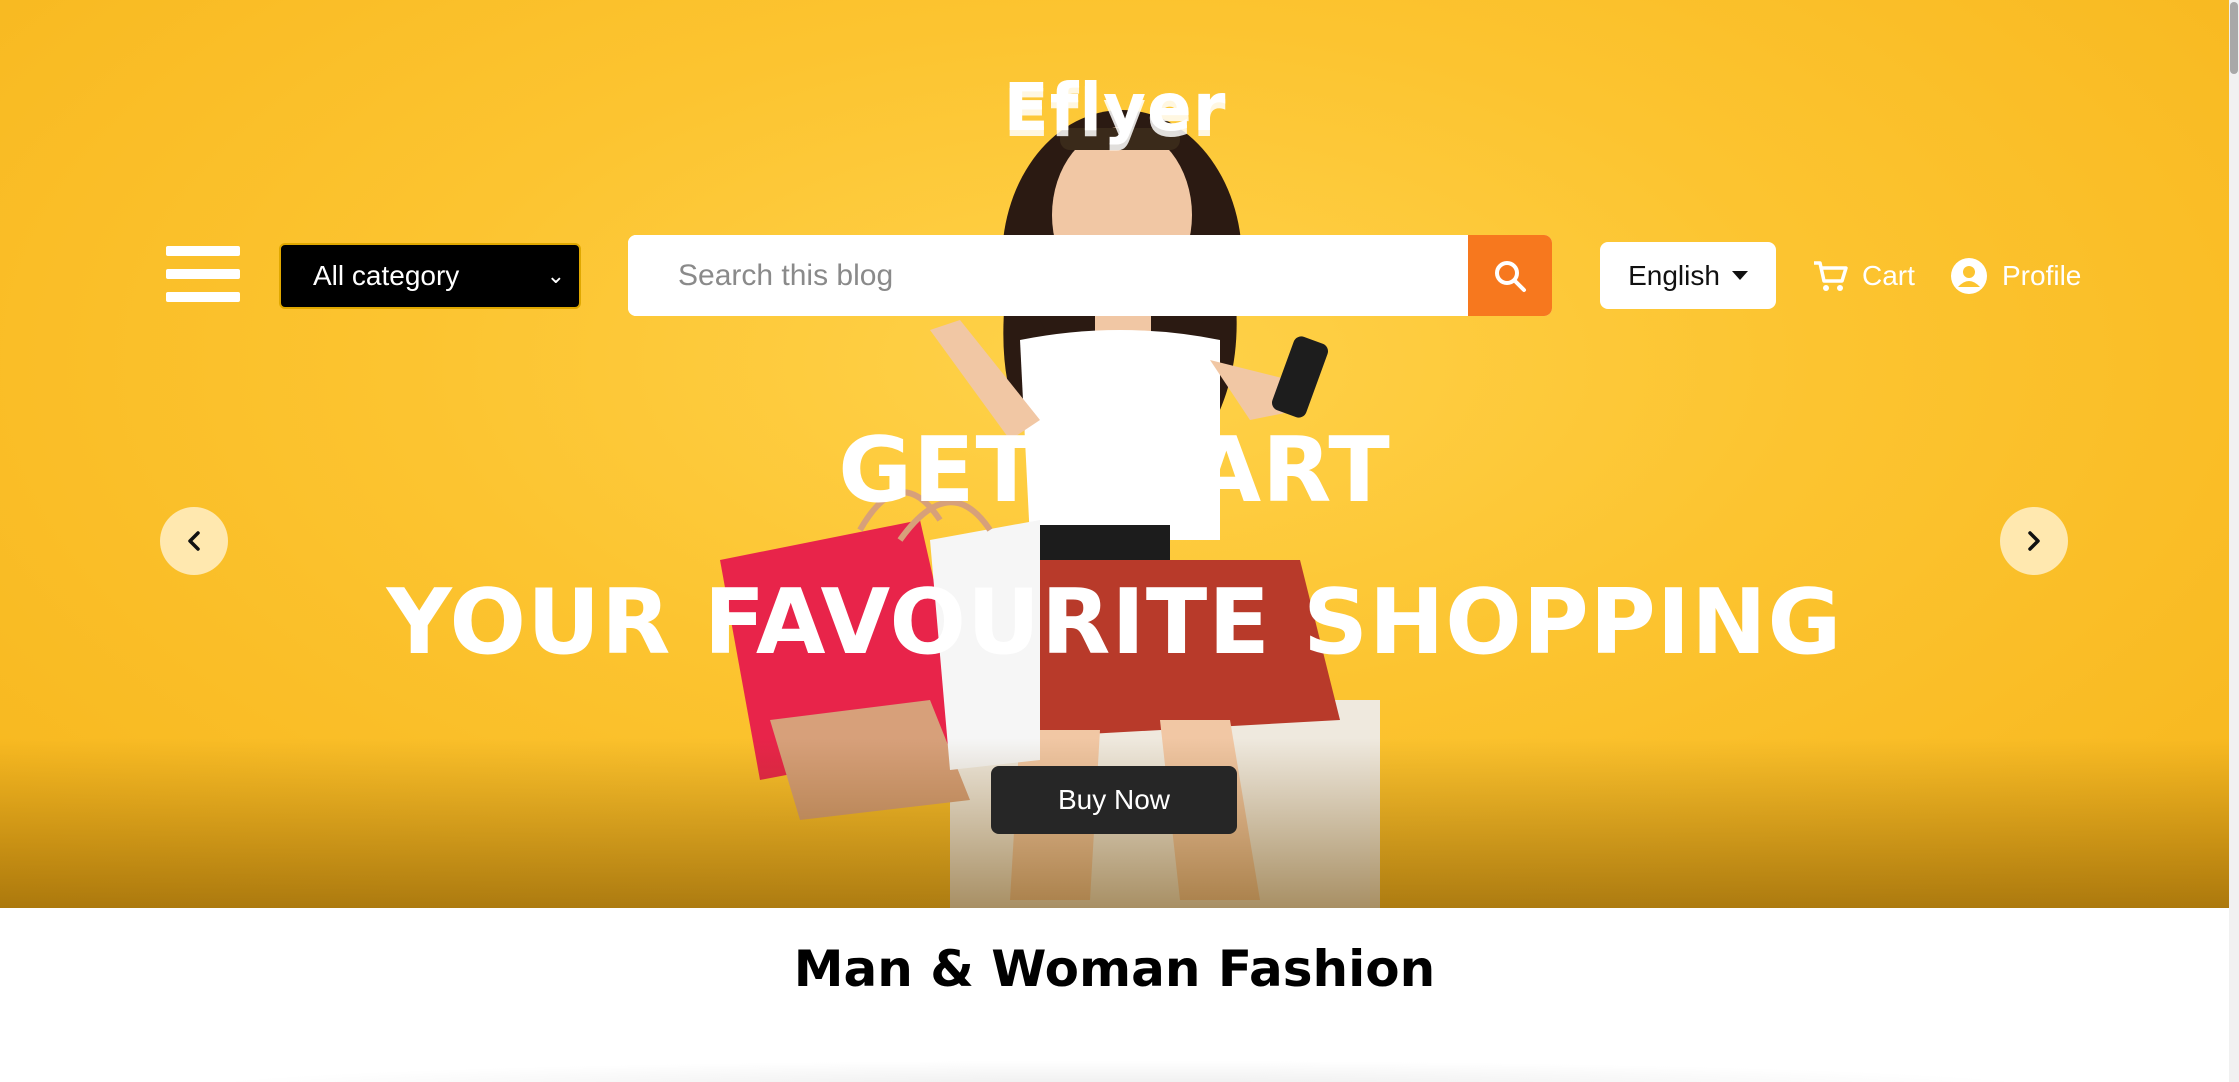  What do you see at coordinates (203, 274) in the screenshot?
I see `menu-icon` at bounding box center [203, 274].